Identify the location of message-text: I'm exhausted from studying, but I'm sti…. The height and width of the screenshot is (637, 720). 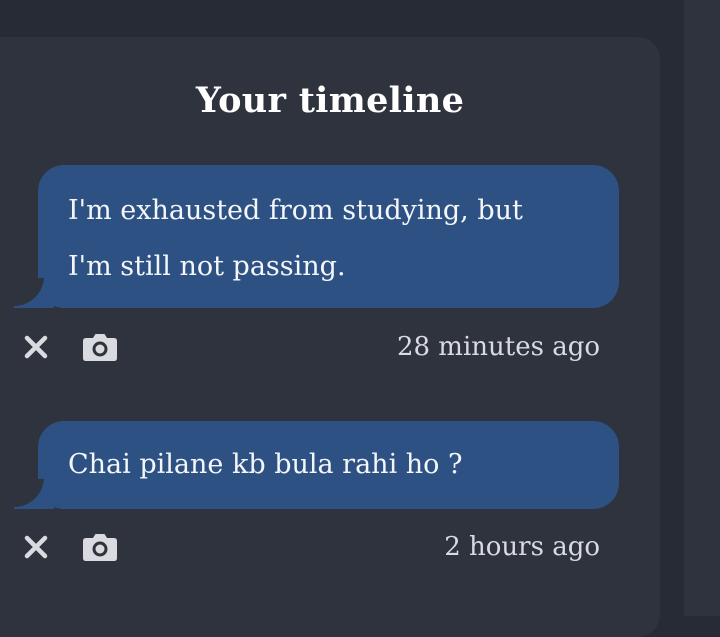
(300, 238).